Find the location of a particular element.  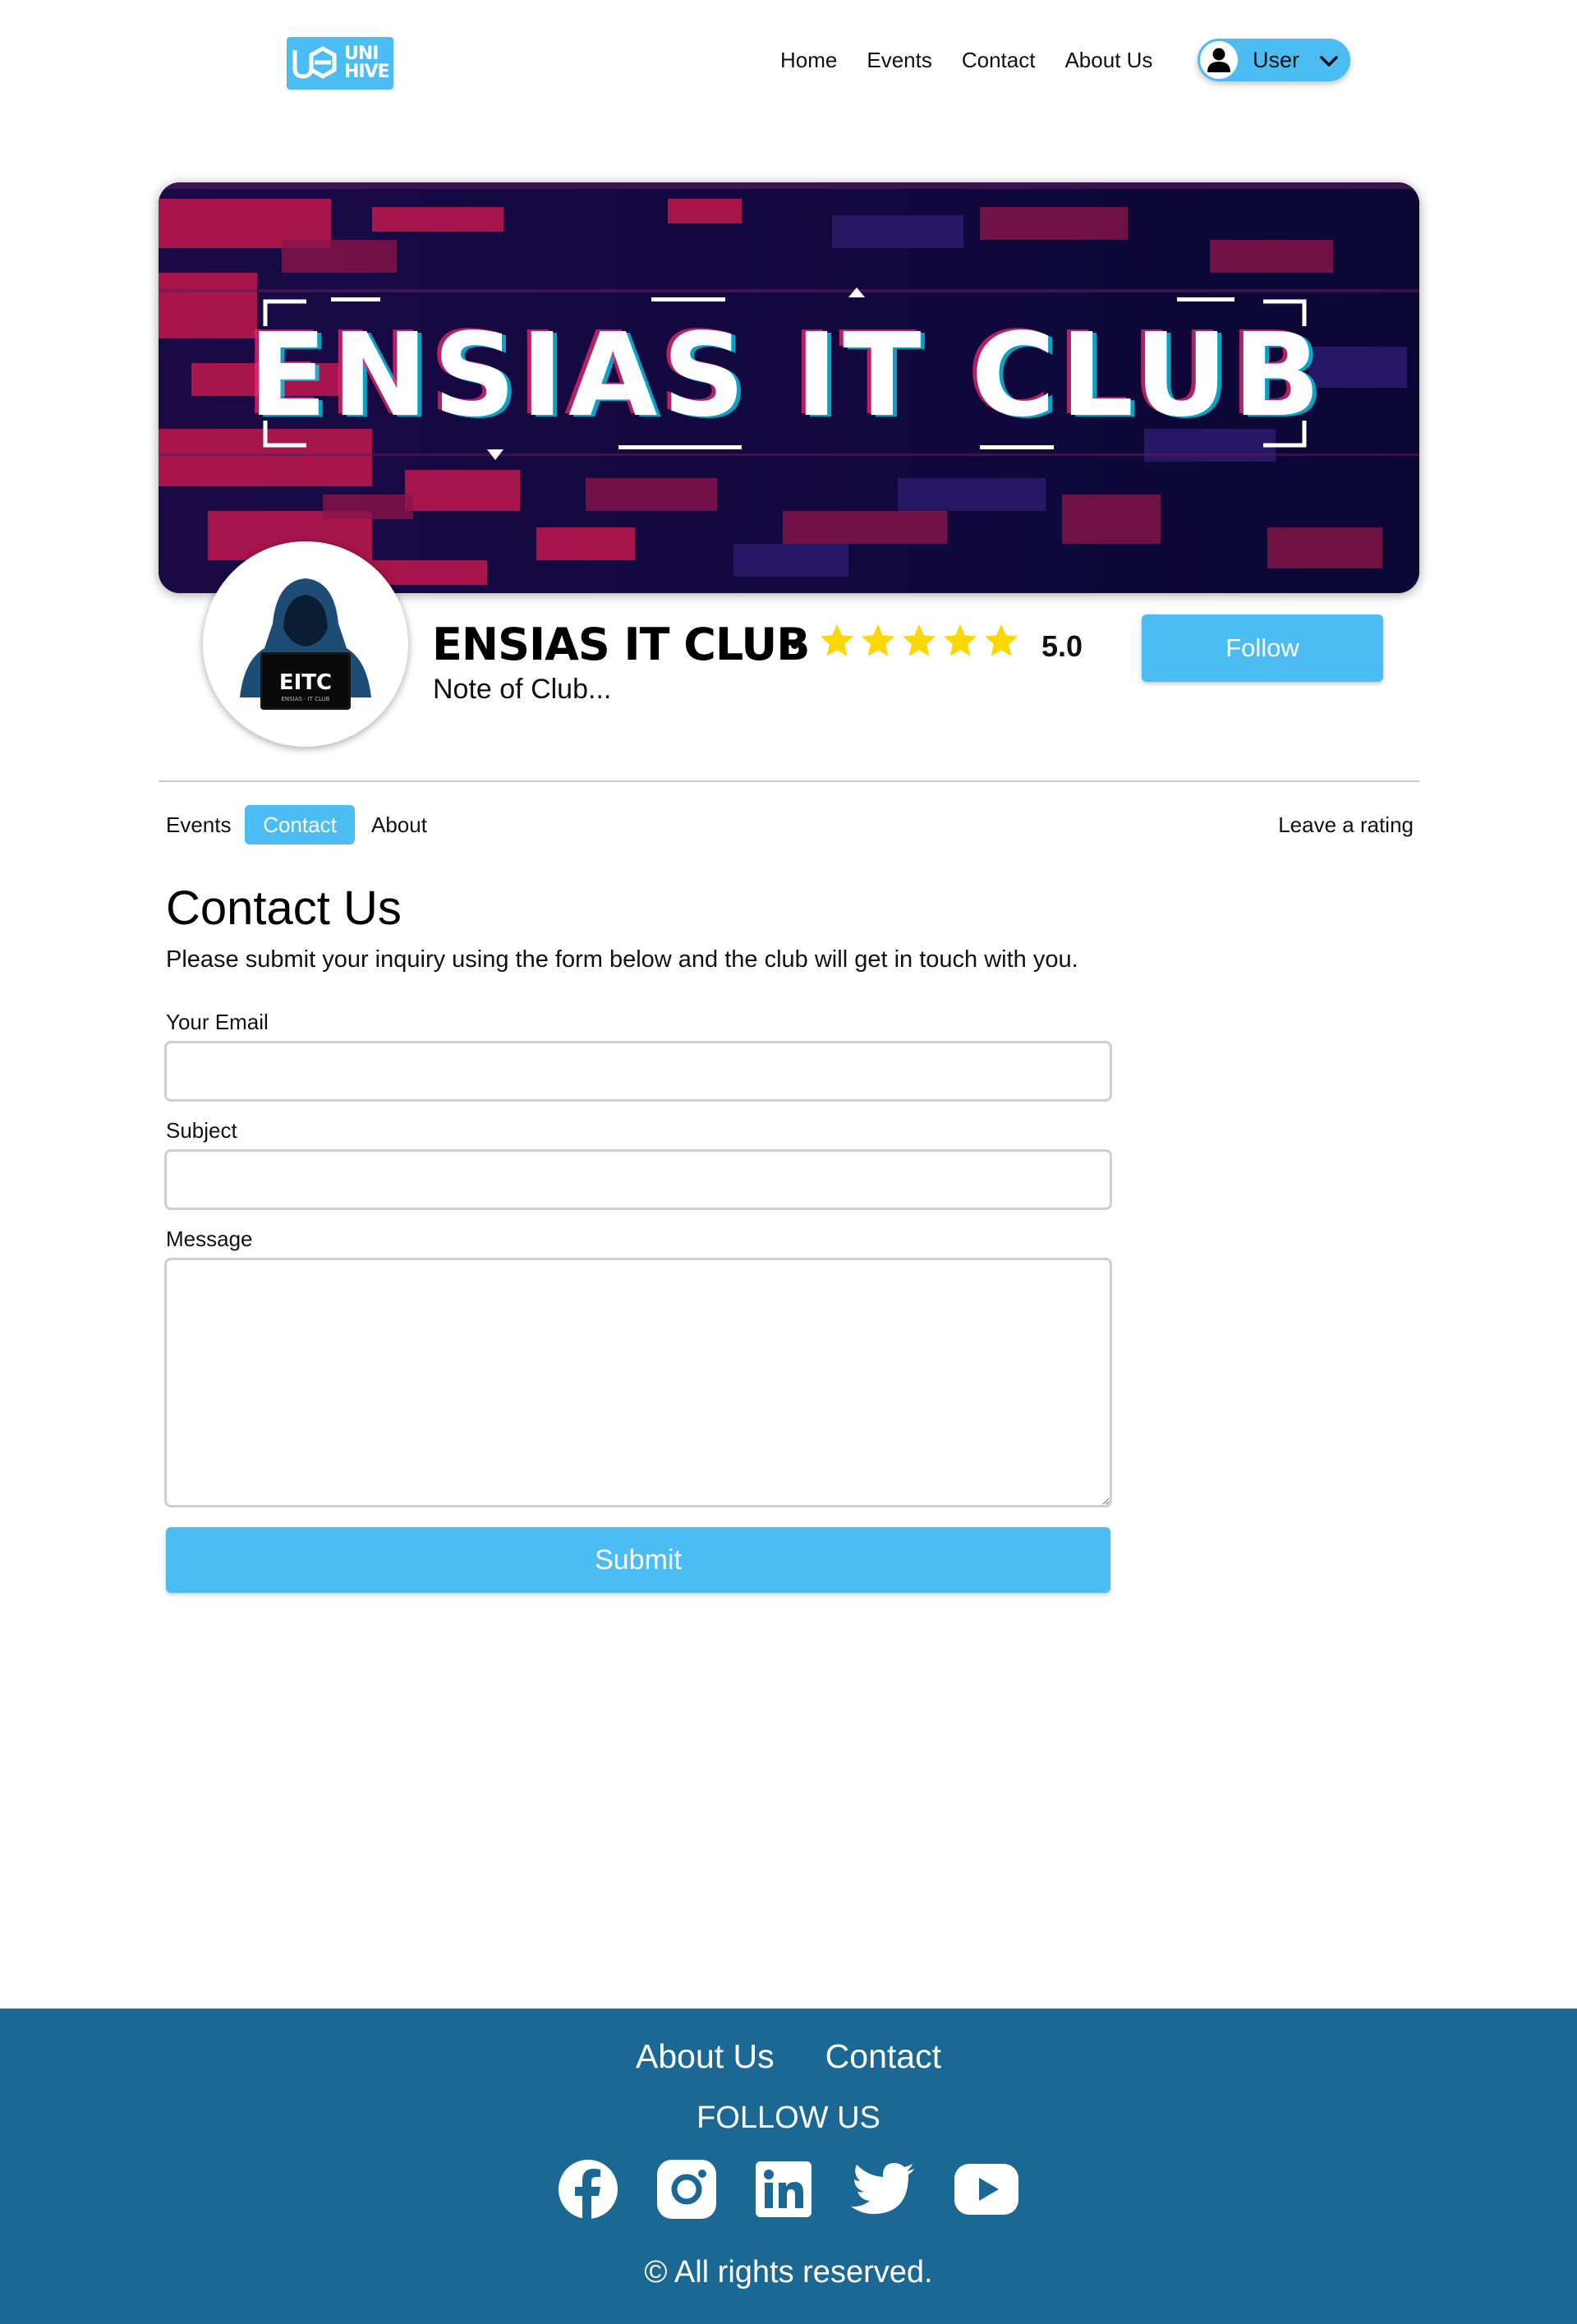

logo-text-uni: UNI is located at coordinates (361, 54).